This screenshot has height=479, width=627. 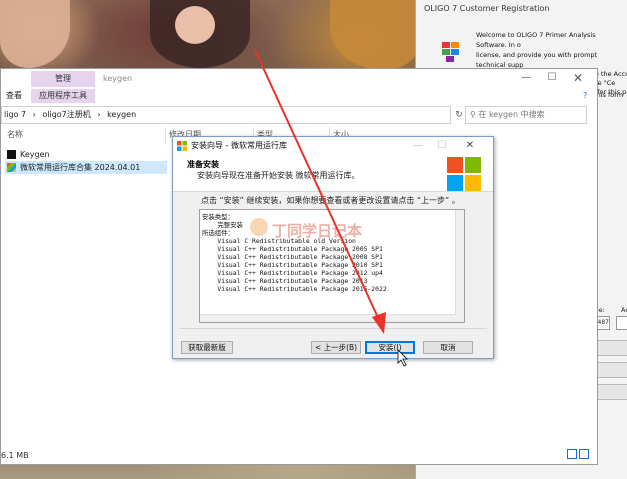 What do you see at coordinates (118, 78) in the screenshot?
I see `window-title: keygen` at bounding box center [118, 78].